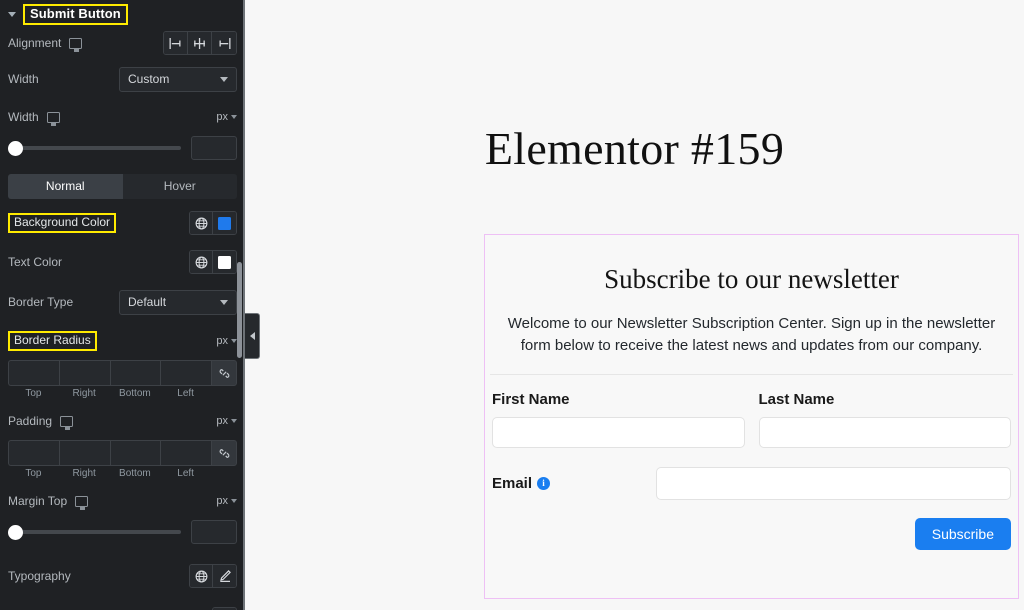 The image size is (1024, 610). What do you see at coordinates (252, 336) in the screenshot?
I see `panel-collapse-handle` at bounding box center [252, 336].